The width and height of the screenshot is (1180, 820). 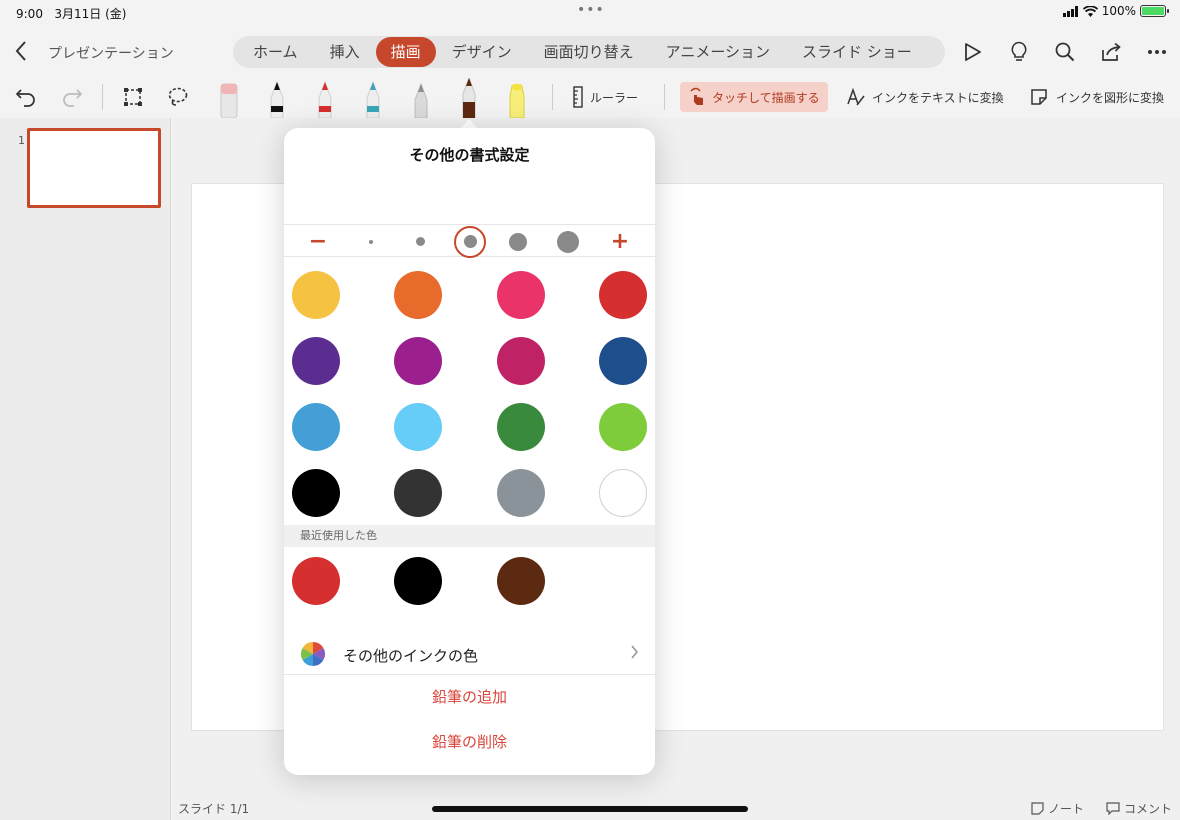 What do you see at coordinates (133, 97) in the screenshot?
I see `select-rect-icon` at bounding box center [133, 97].